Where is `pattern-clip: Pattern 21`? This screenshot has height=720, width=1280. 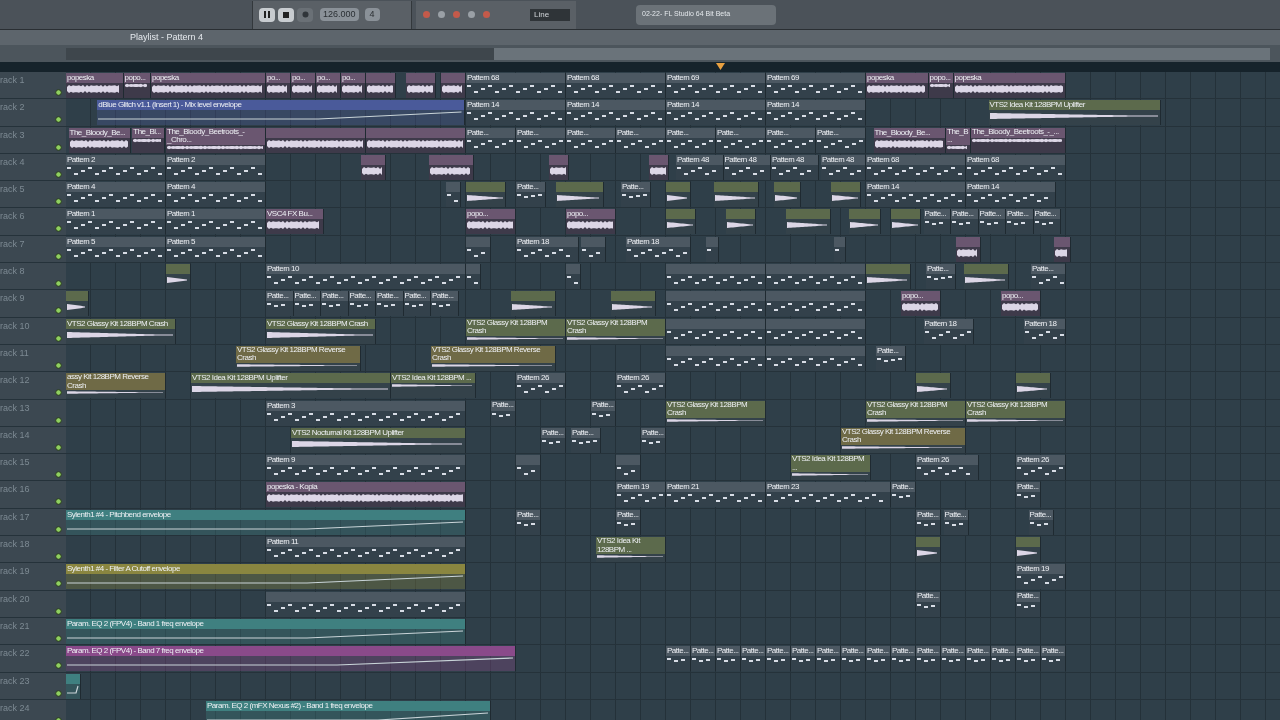
pattern-clip: Pattern 21 is located at coordinates (716, 495).